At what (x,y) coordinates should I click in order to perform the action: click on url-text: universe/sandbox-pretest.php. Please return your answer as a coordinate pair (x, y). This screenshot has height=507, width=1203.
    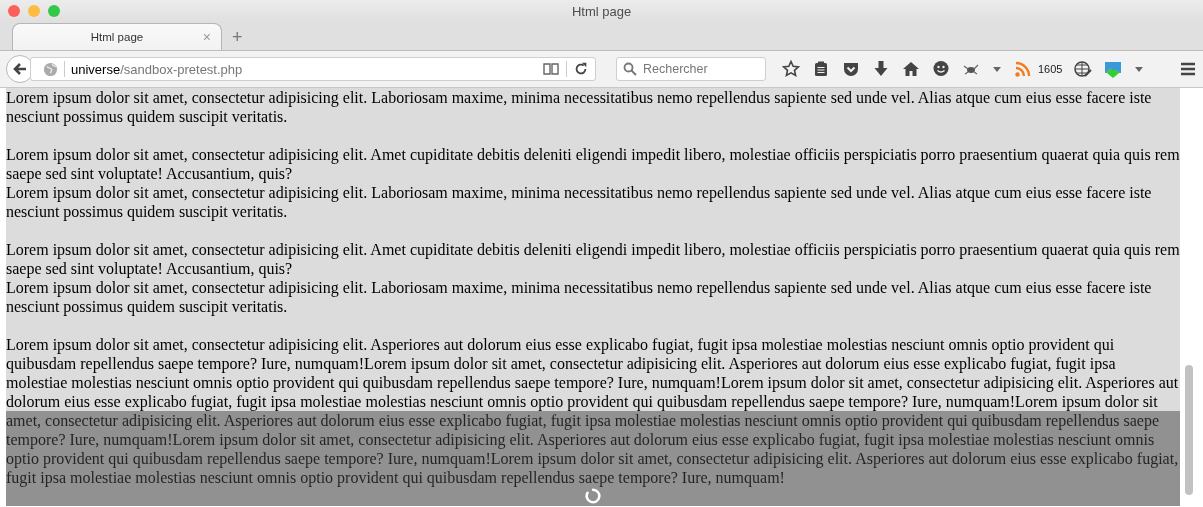
    Looking at the image, I should click on (157, 69).